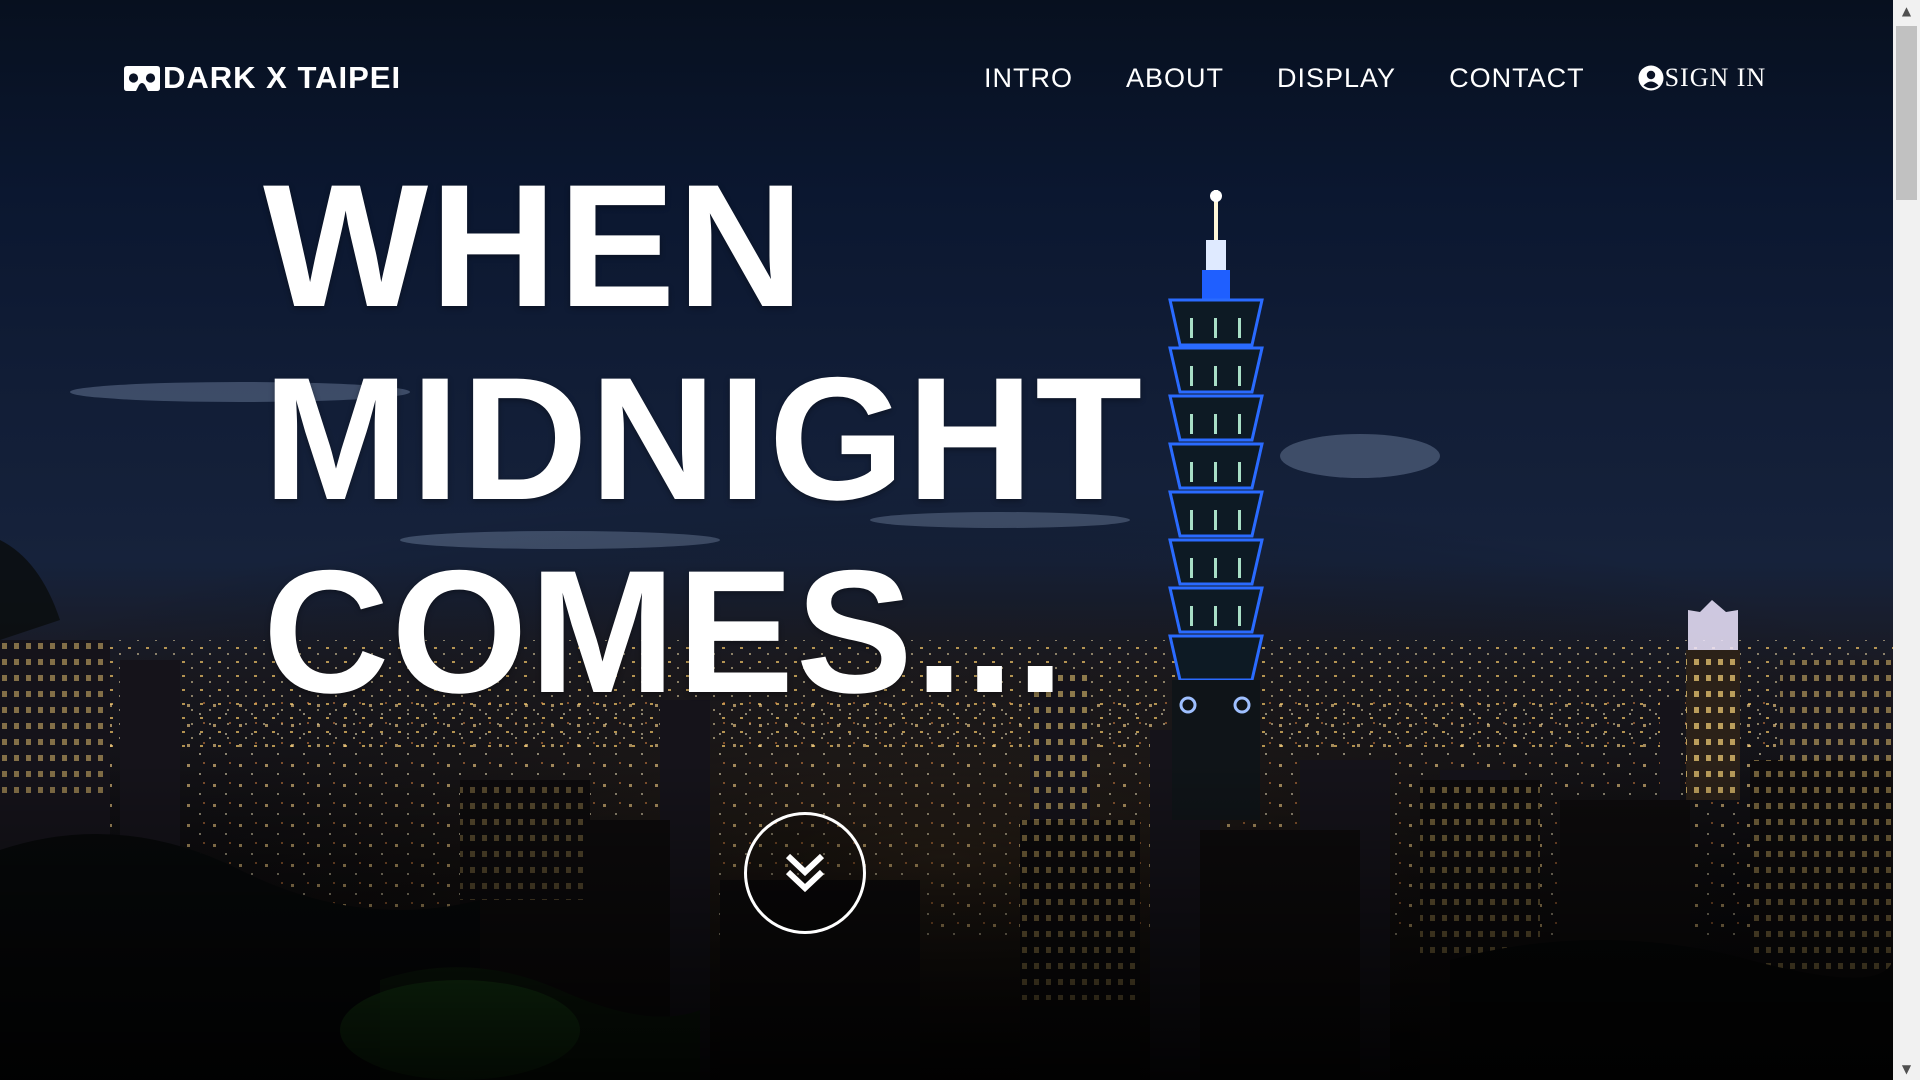  What do you see at coordinates (1175, 78) in the screenshot?
I see `nav-item-about: ABOUT` at bounding box center [1175, 78].